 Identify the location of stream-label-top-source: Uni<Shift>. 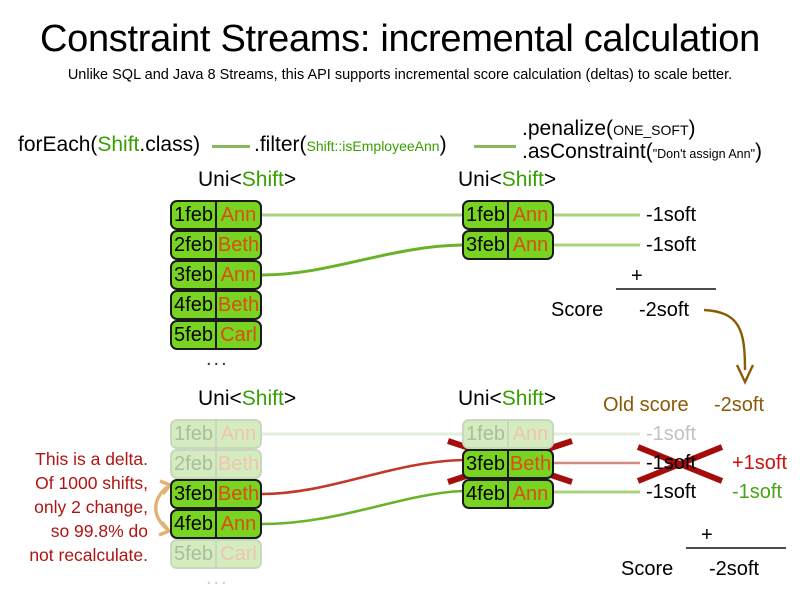
(247, 180).